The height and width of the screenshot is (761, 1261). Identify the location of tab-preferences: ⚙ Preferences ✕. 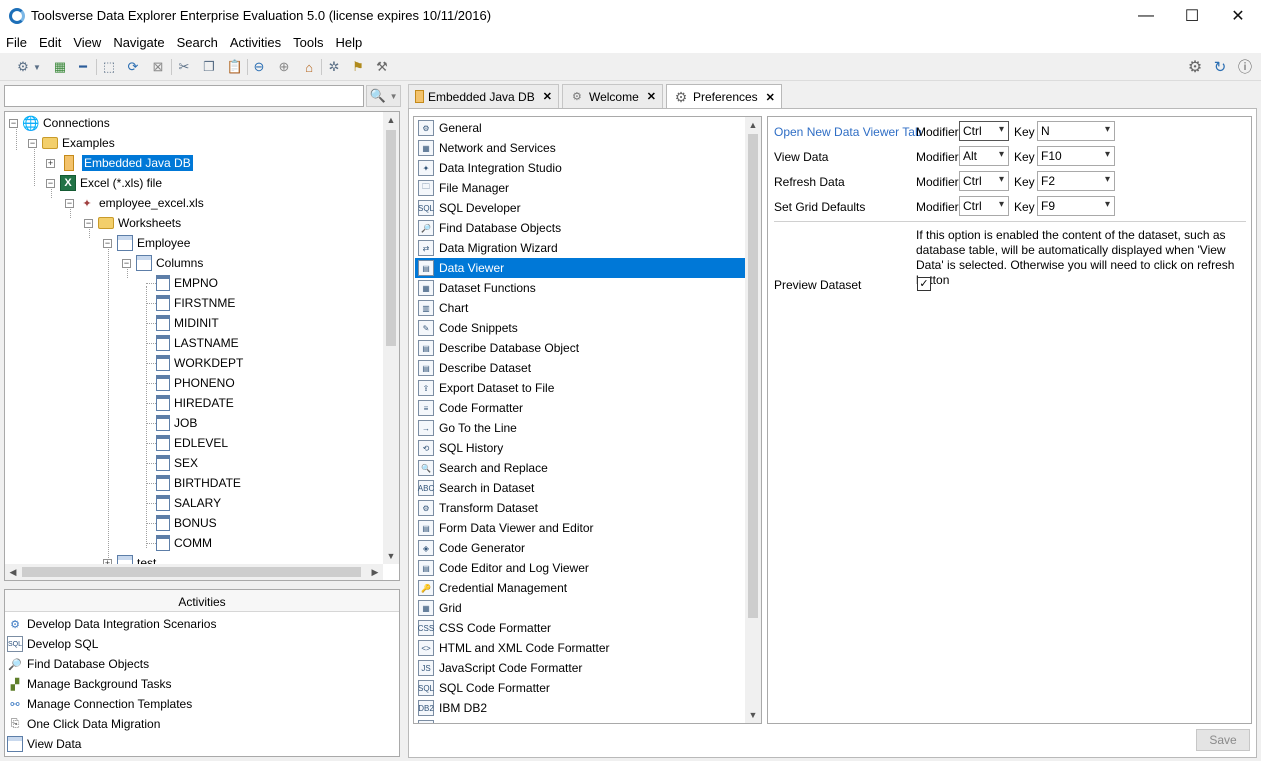
(723, 96).